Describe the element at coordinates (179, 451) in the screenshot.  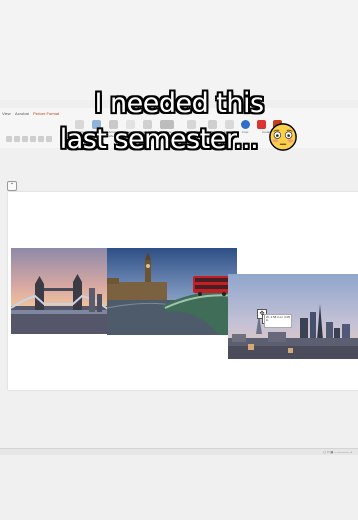
I see `status-bar: ▢ ▭ ▦ − ────── +` at that location.